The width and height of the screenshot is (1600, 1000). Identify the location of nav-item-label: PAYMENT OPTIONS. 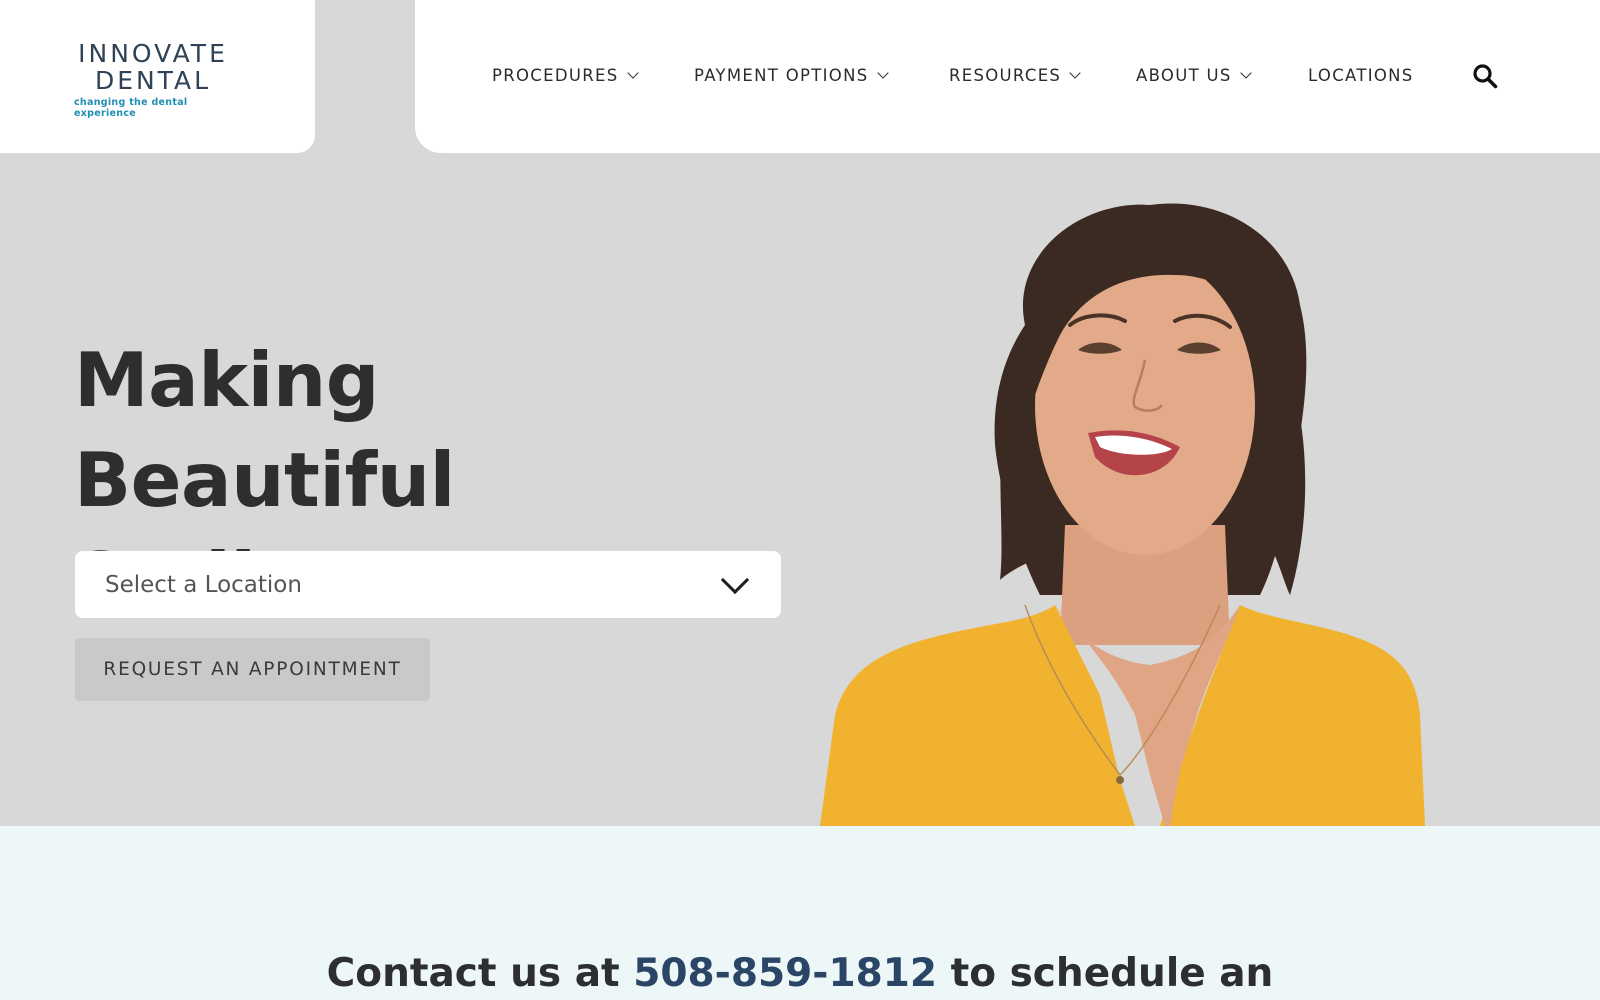
(781, 75).